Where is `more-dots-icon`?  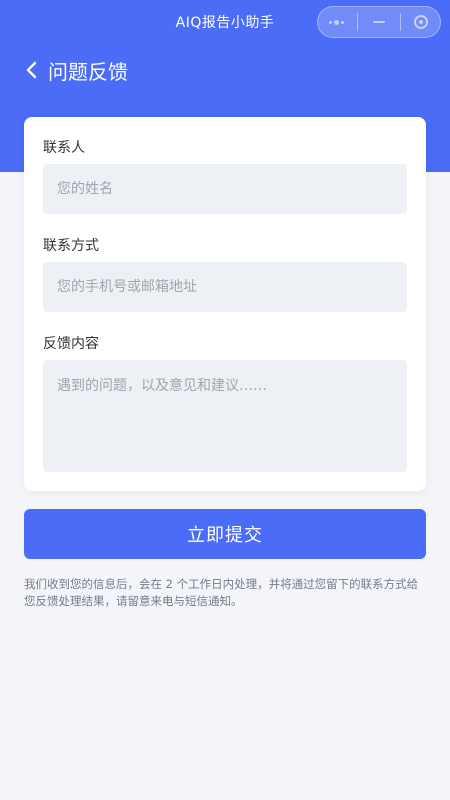
more-dots-icon is located at coordinates (337, 22).